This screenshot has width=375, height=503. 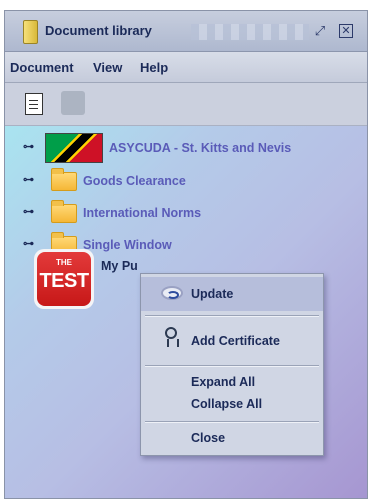 What do you see at coordinates (30, 32) in the screenshot?
I see `document-library-icon` at bounding box center [30, 32].